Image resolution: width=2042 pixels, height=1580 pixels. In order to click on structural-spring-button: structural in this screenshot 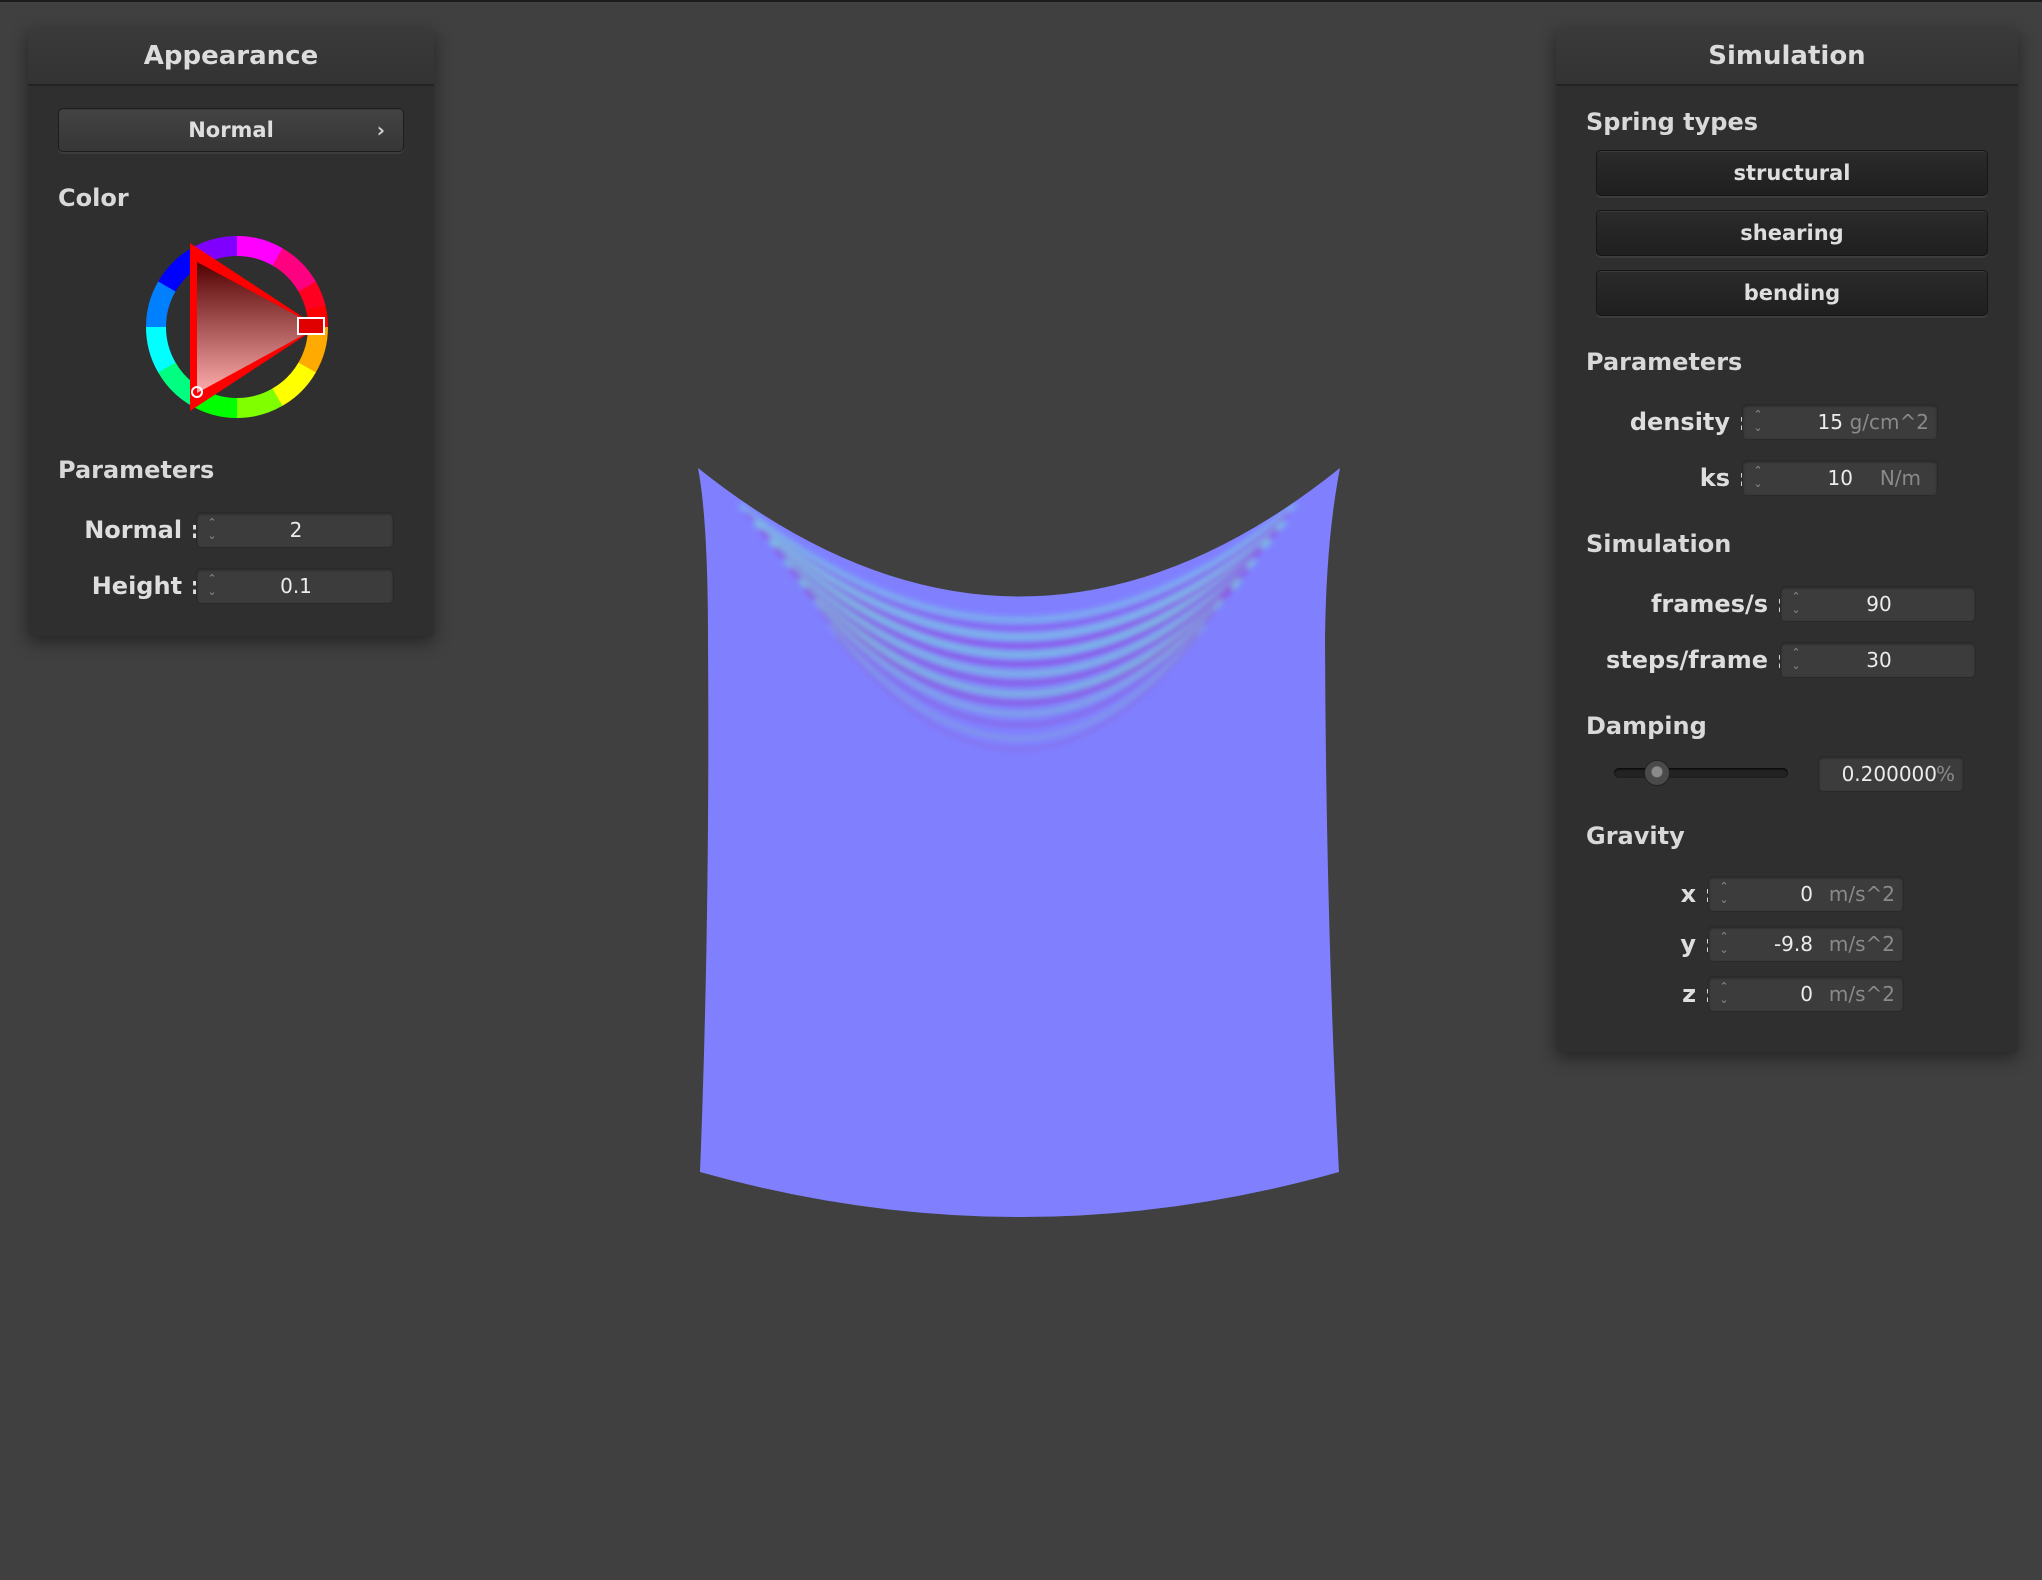, I will do `click(1792, 173)`.